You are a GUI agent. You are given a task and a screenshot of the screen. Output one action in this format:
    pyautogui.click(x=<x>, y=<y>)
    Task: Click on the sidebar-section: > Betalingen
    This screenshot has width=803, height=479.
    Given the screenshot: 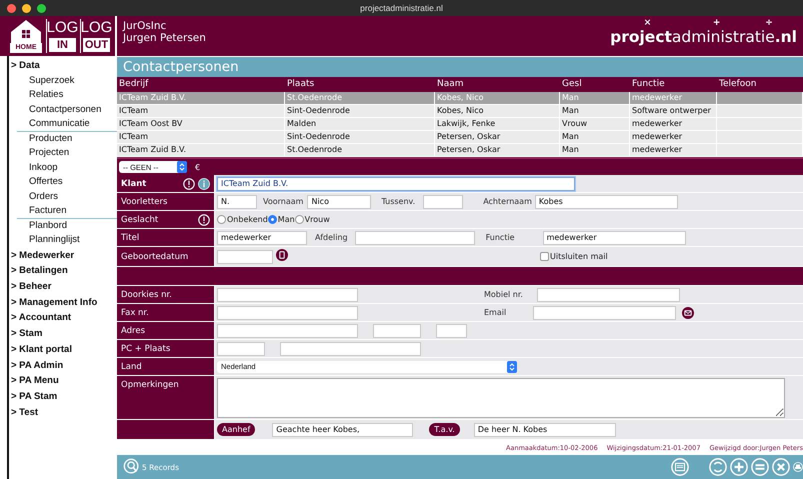 What is the action you would take?
    pyautogui.click(x=63, y=271)
    